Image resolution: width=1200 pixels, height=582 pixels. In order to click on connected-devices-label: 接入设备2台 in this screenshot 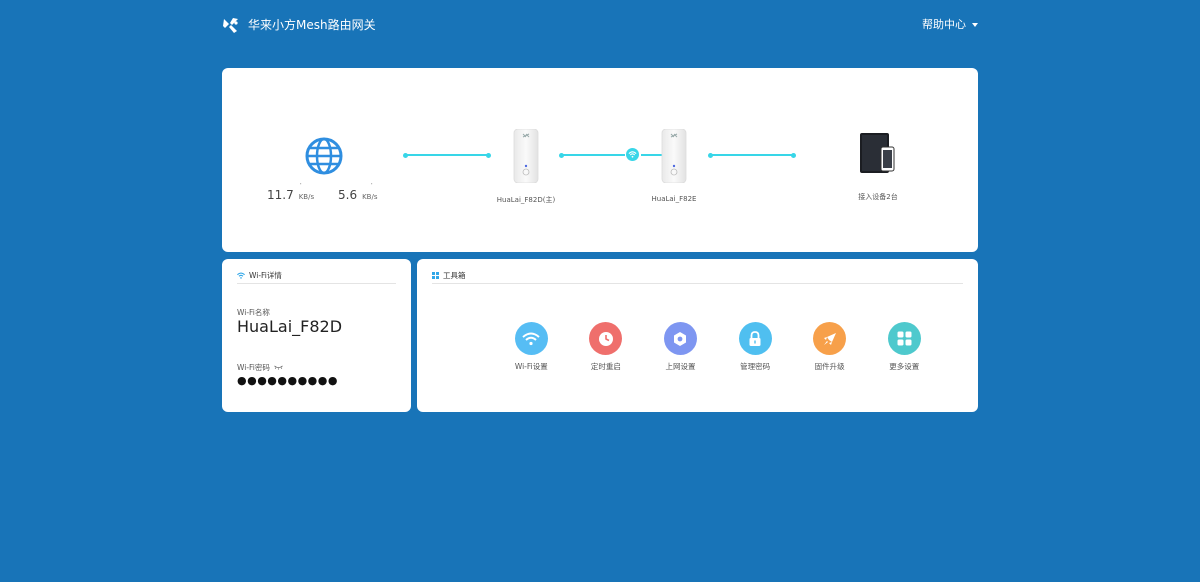, I will do `click(878, 197)`.